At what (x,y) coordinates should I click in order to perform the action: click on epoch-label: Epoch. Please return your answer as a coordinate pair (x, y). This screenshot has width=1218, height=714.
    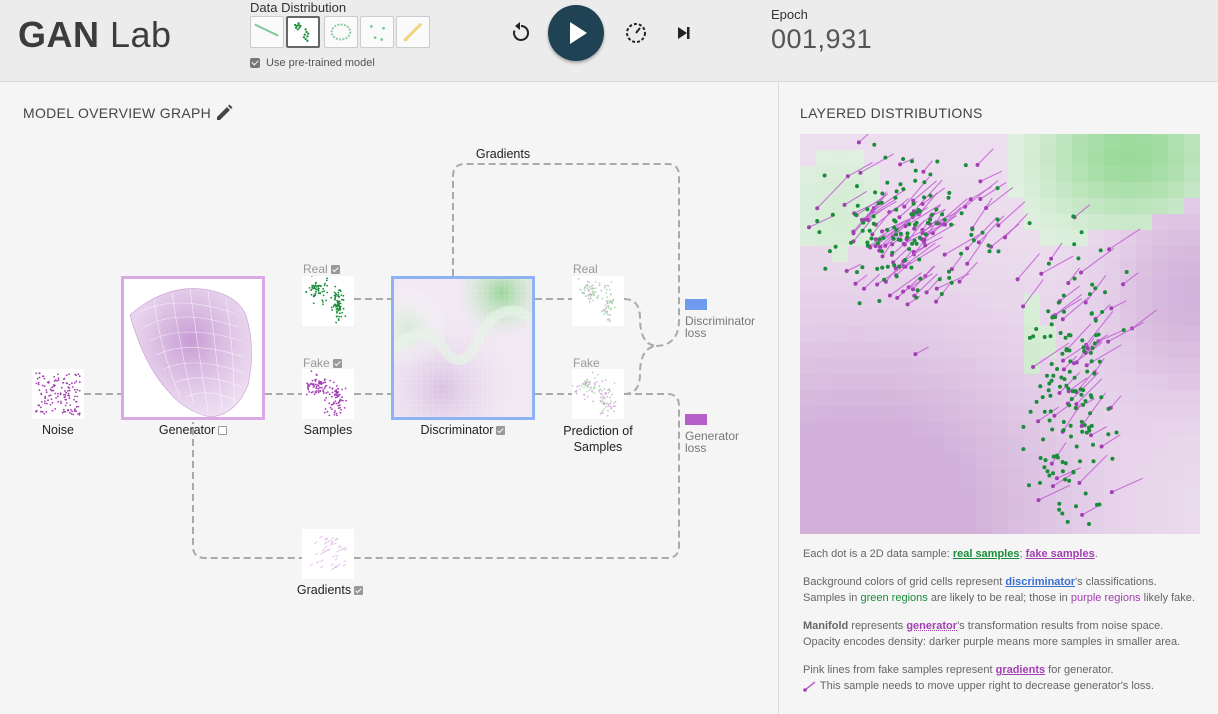
    Looking at the image, I should click on (789, 14).